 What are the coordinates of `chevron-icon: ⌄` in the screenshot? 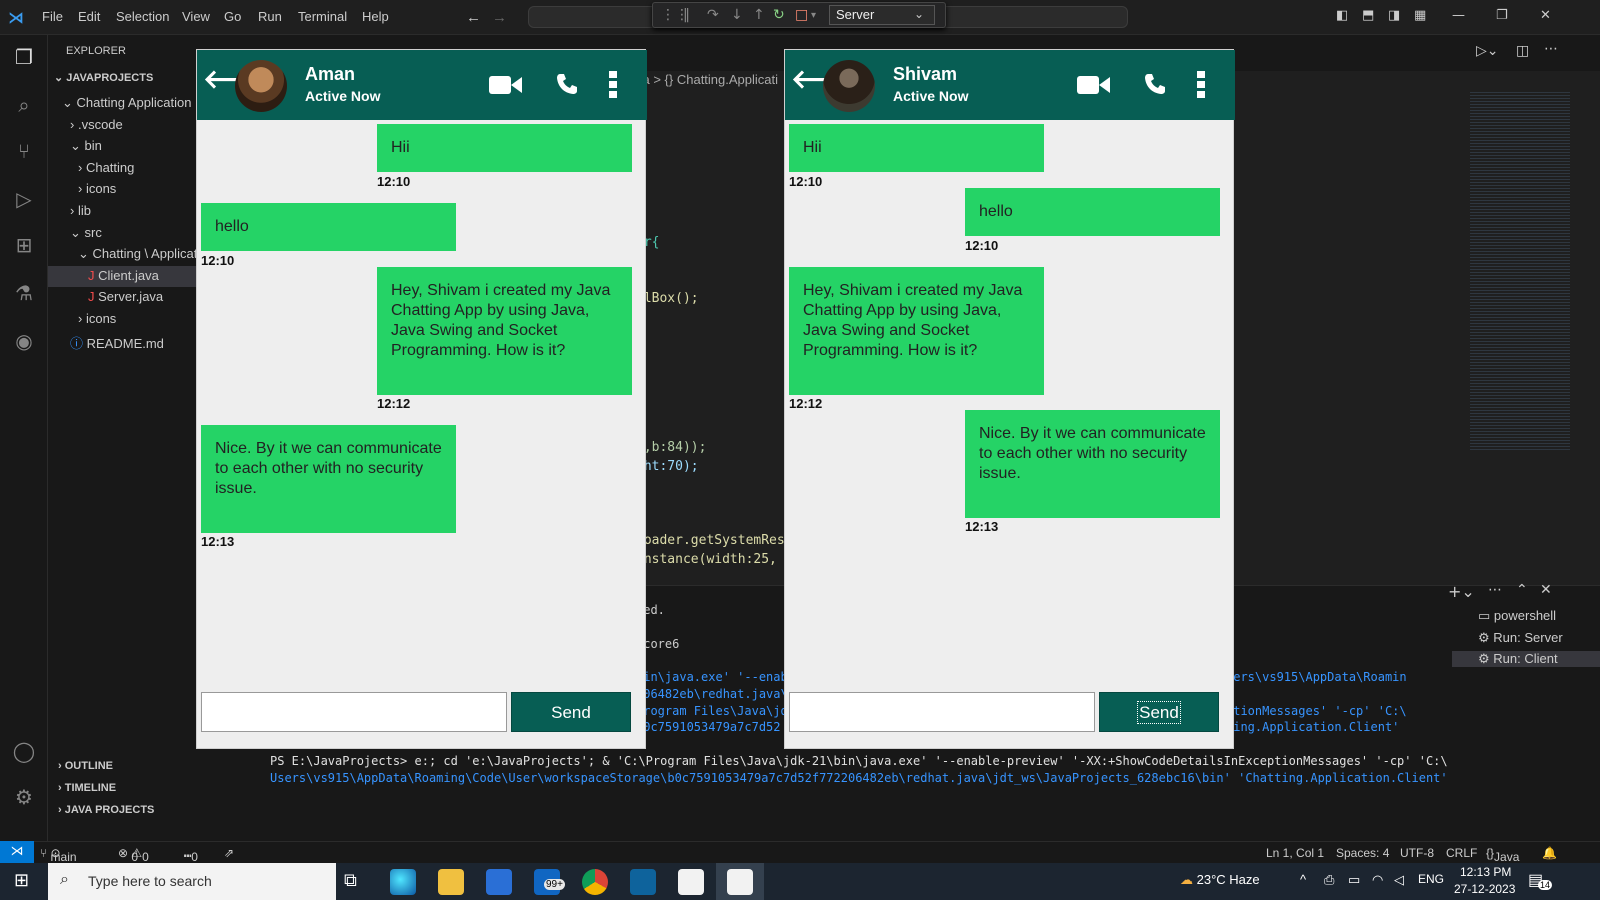 It's located at (69, 102).